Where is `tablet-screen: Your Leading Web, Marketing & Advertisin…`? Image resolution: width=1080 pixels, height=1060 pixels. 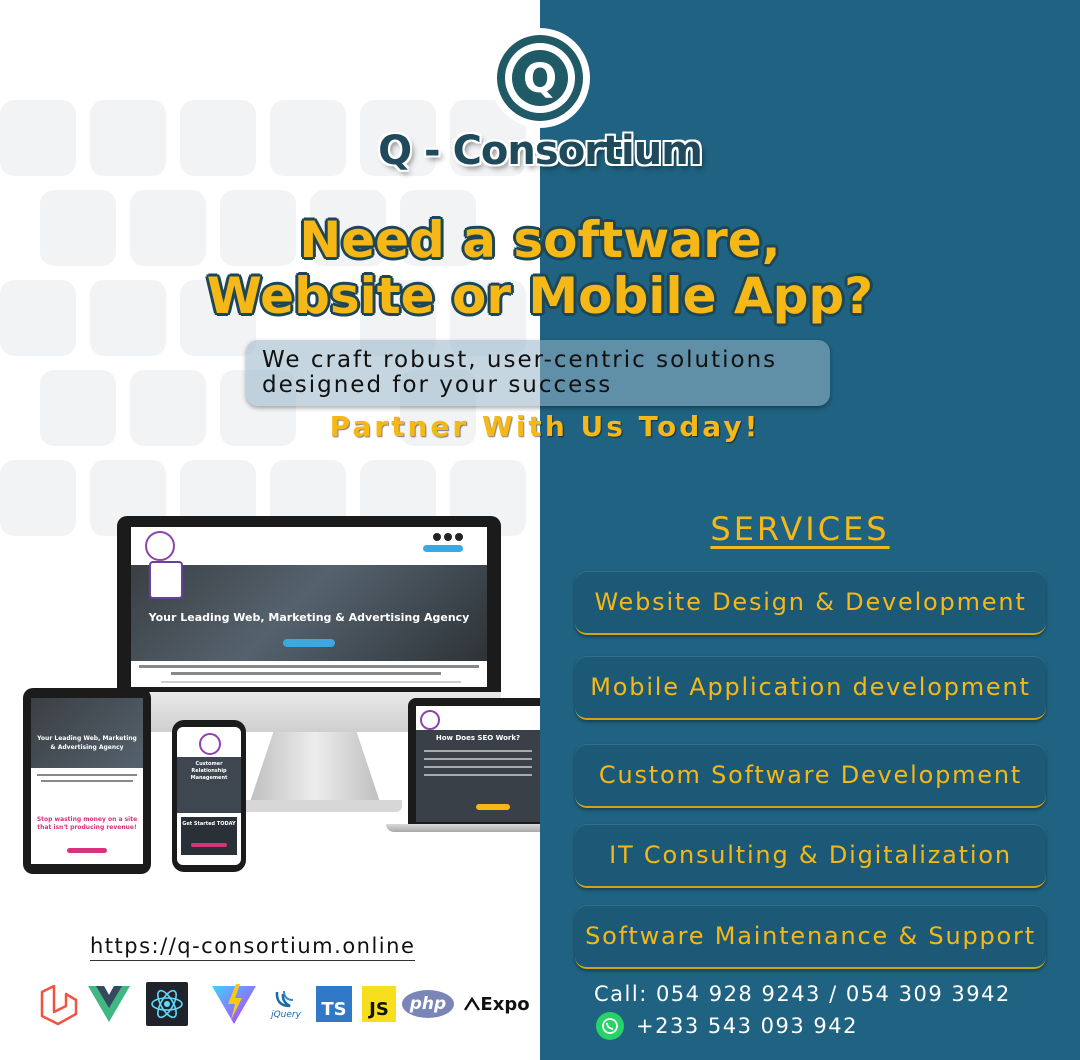 tablet-screen: Your Leading Web, Marketing & Advertisin… is located at coordinates (87, 781).